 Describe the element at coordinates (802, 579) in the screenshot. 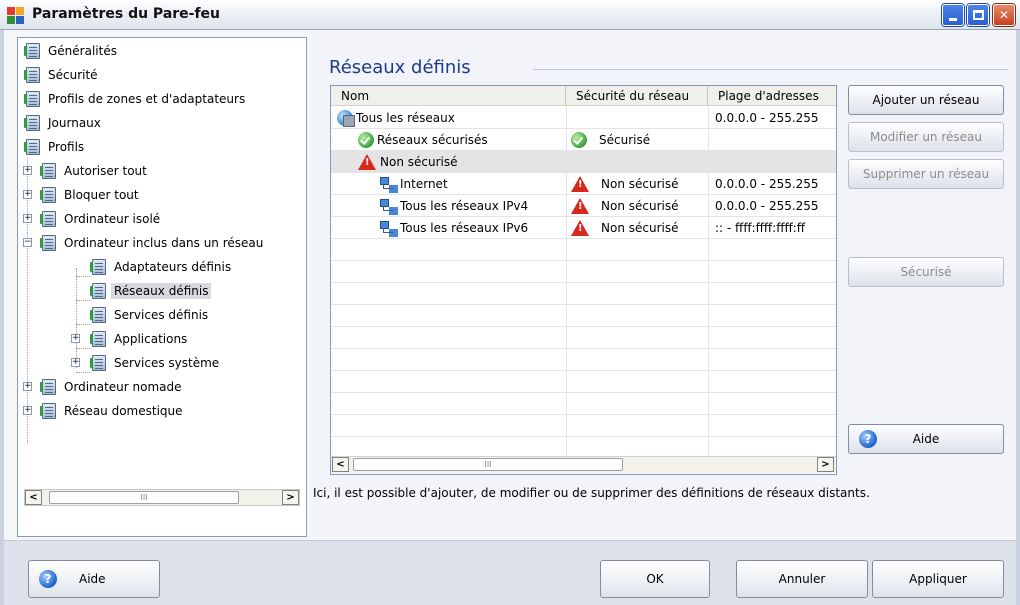

I see `cancel-button: Annuler` at that location.